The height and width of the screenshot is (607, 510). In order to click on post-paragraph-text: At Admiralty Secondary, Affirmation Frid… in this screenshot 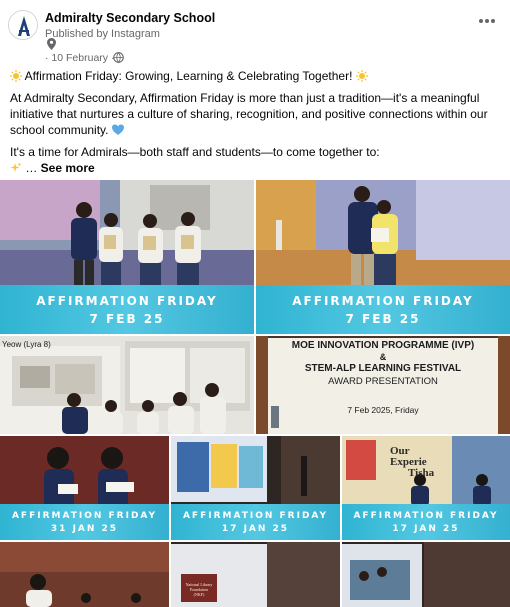, I will do `click(249, 114)`.